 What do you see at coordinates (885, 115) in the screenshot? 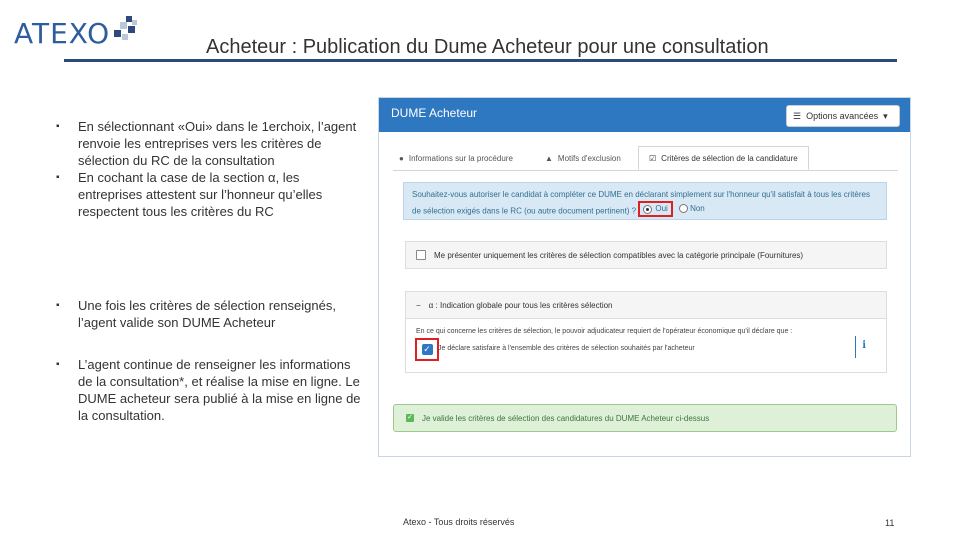
I see `caret-down-icon: ▾` at bounding box center [885, 115].